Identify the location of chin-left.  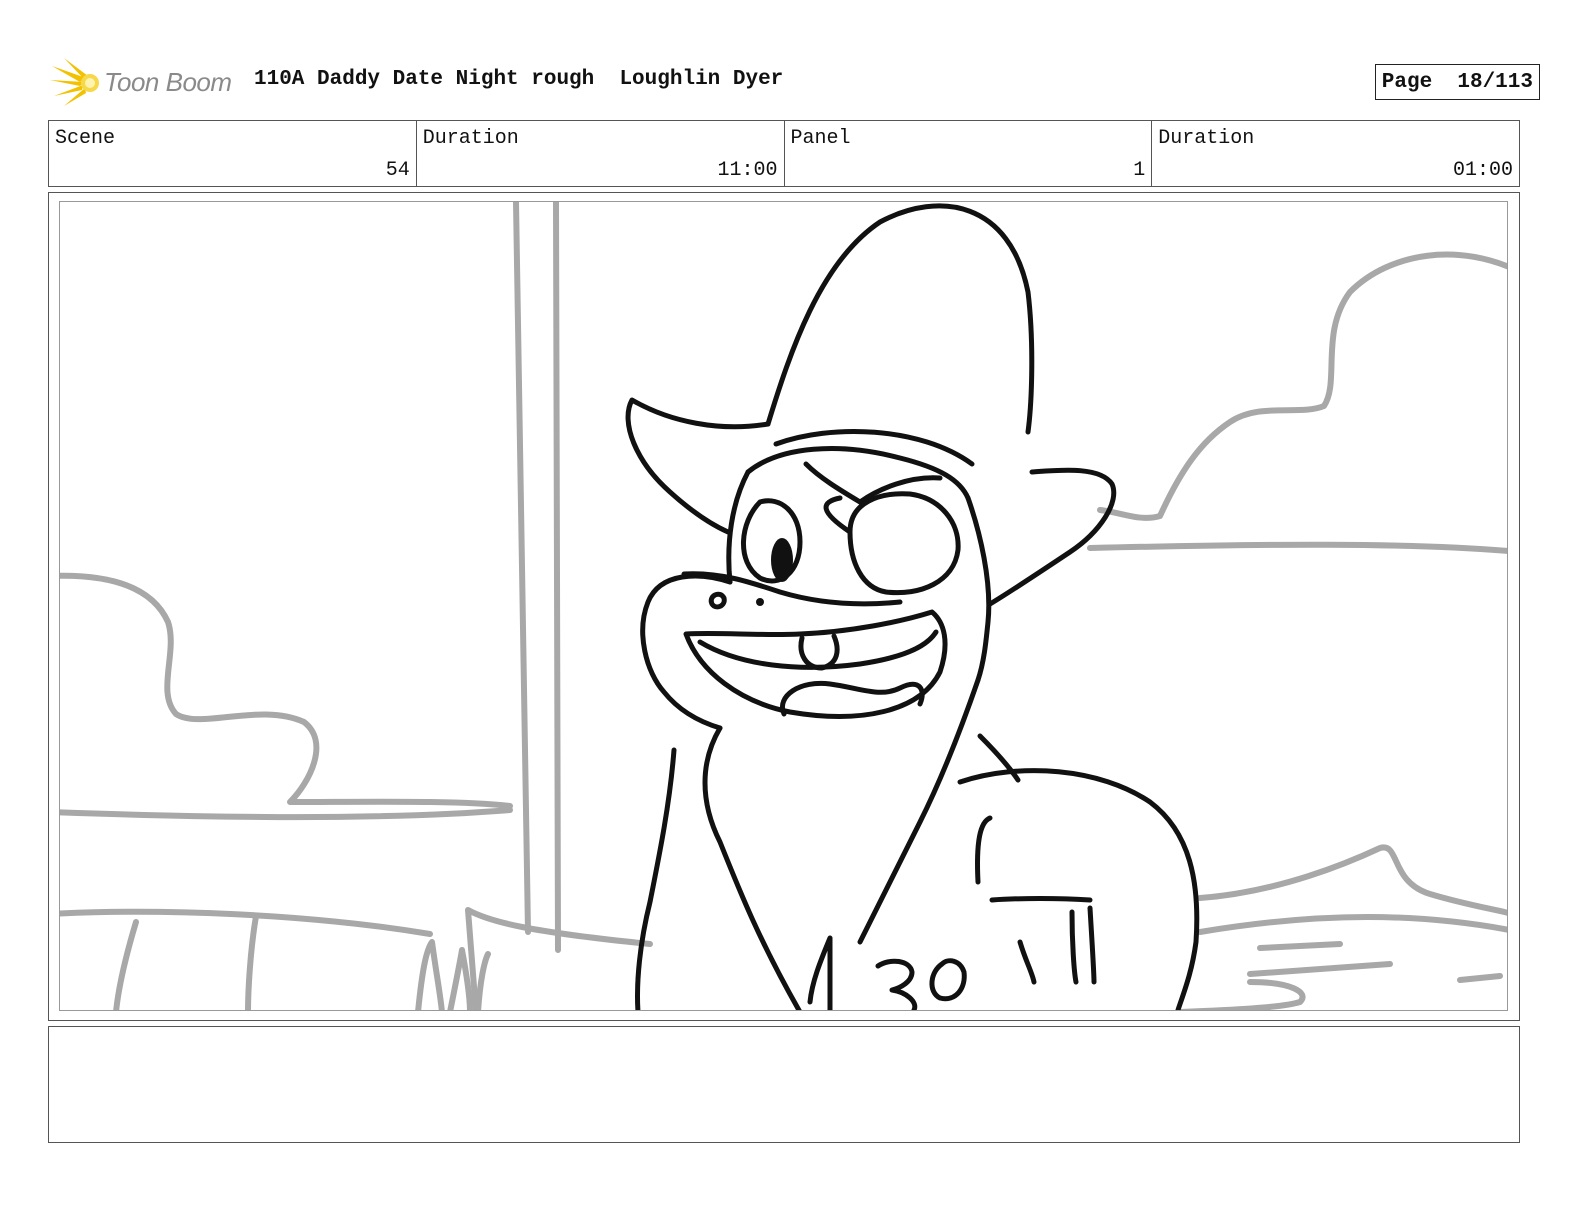
(752, 867).